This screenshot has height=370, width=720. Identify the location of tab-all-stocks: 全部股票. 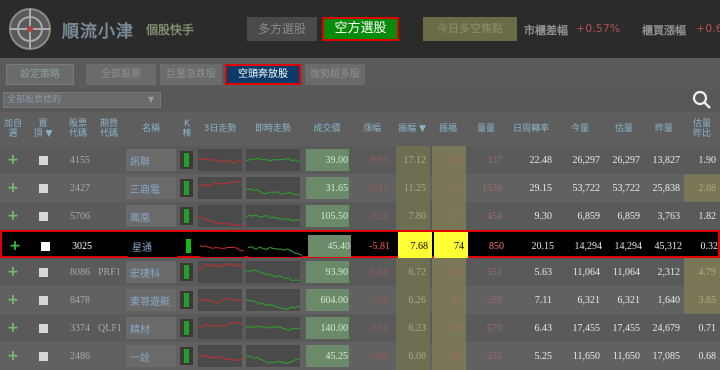
(121, 74).